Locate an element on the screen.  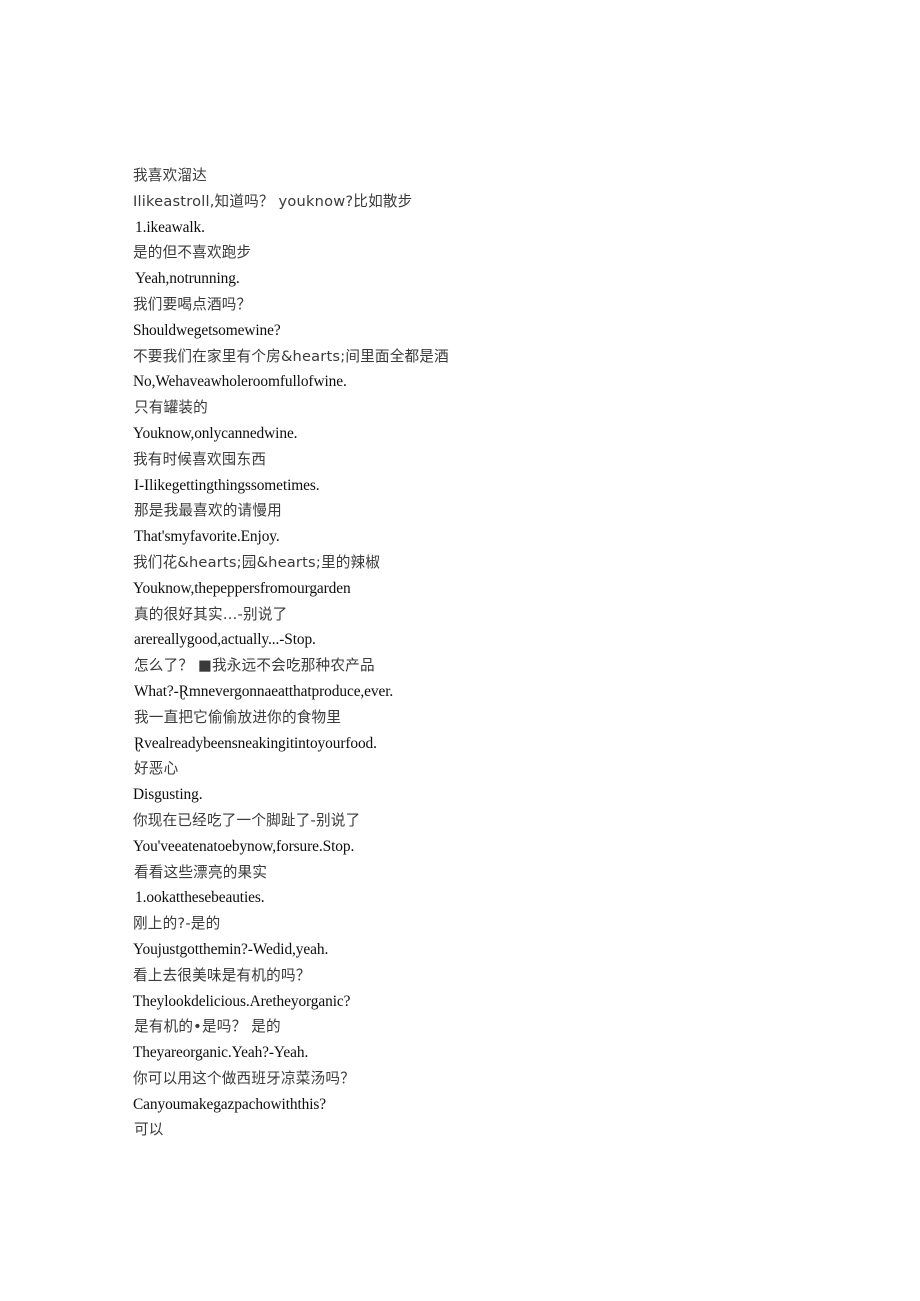
transcript-line: 我们要喝点酒吗？ is located at coordinates (192, 304).